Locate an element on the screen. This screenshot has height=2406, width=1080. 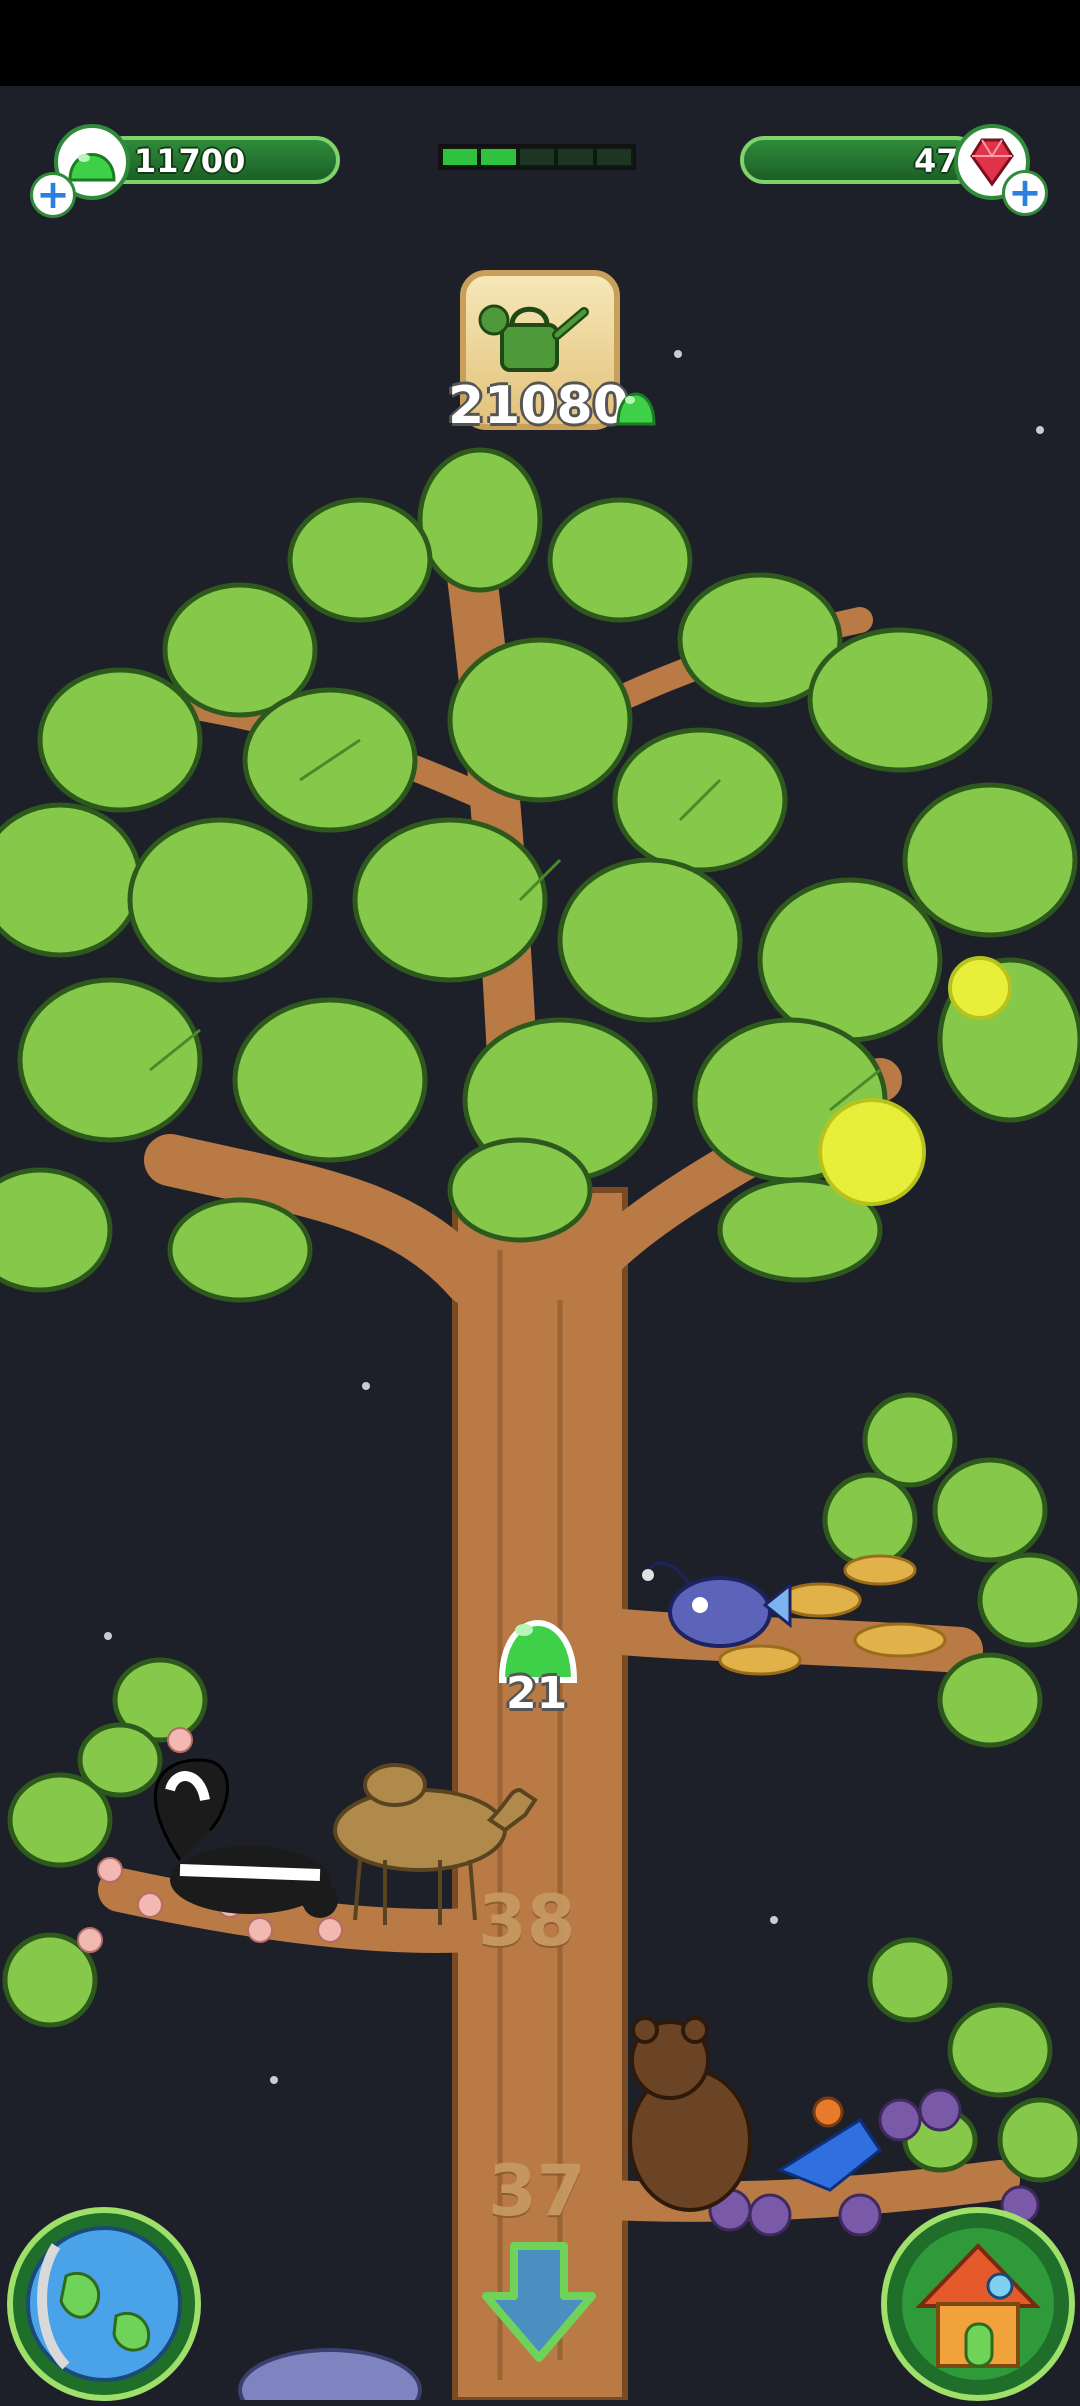
skunk-creature is located at coordinates (245, 1838).